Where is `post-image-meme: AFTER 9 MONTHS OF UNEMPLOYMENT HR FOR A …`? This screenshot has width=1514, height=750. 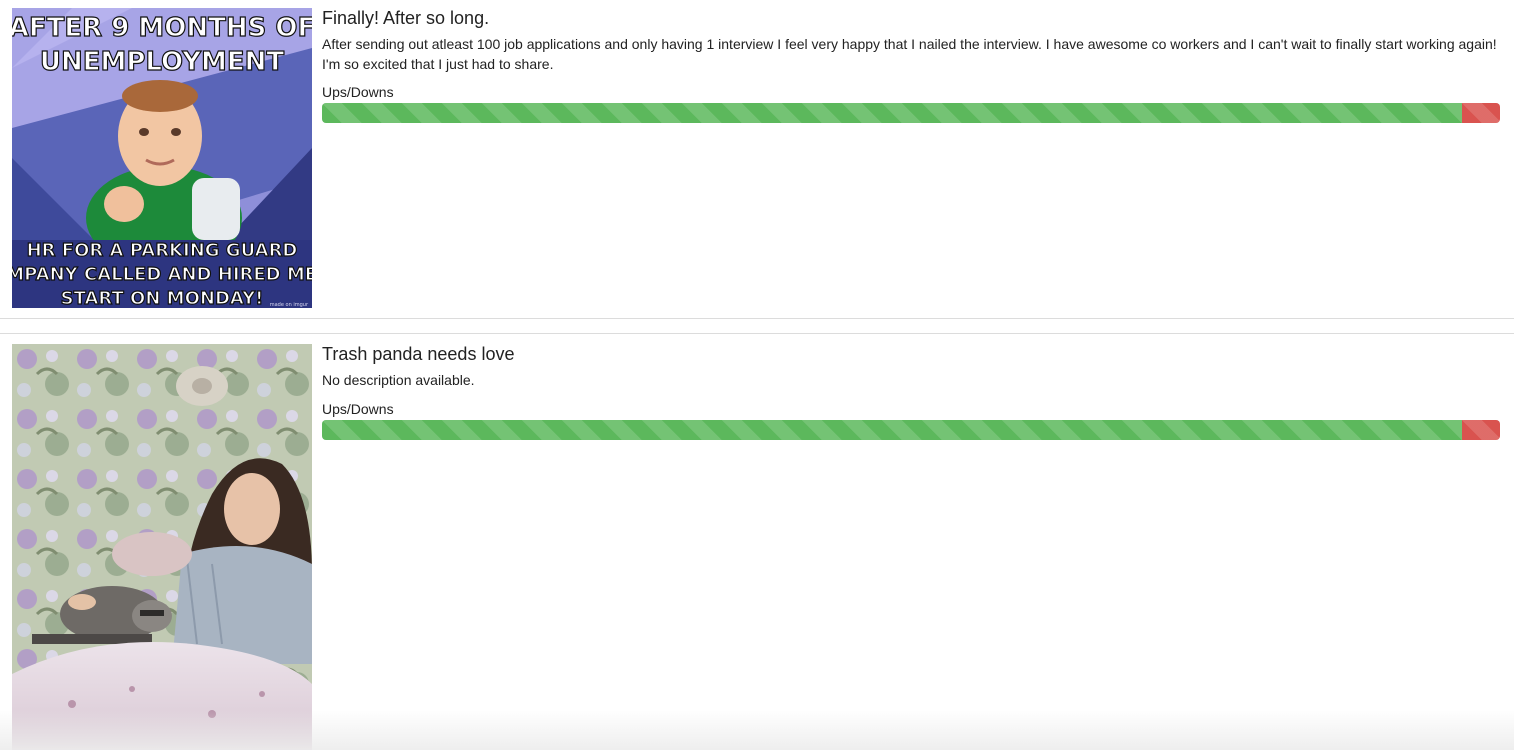 post-image-meme: AFTER 9 MONTHS OF UNEMPLOYMENT HR FOR A … is located at coordinates (162, 158).